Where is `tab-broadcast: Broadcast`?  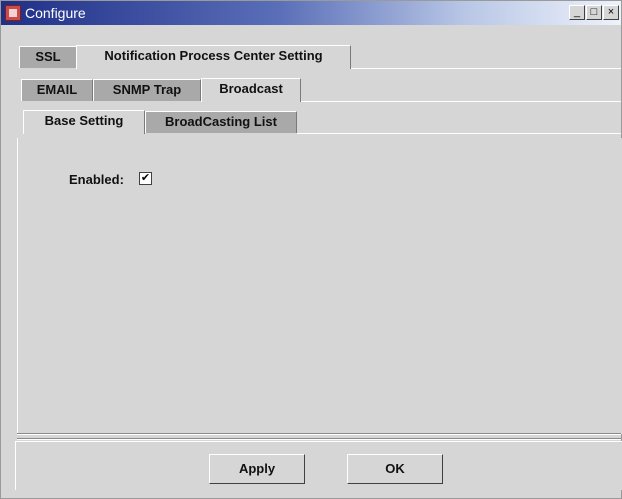
tab-broadcast: Broadcast is located at coordinates (251, 90).